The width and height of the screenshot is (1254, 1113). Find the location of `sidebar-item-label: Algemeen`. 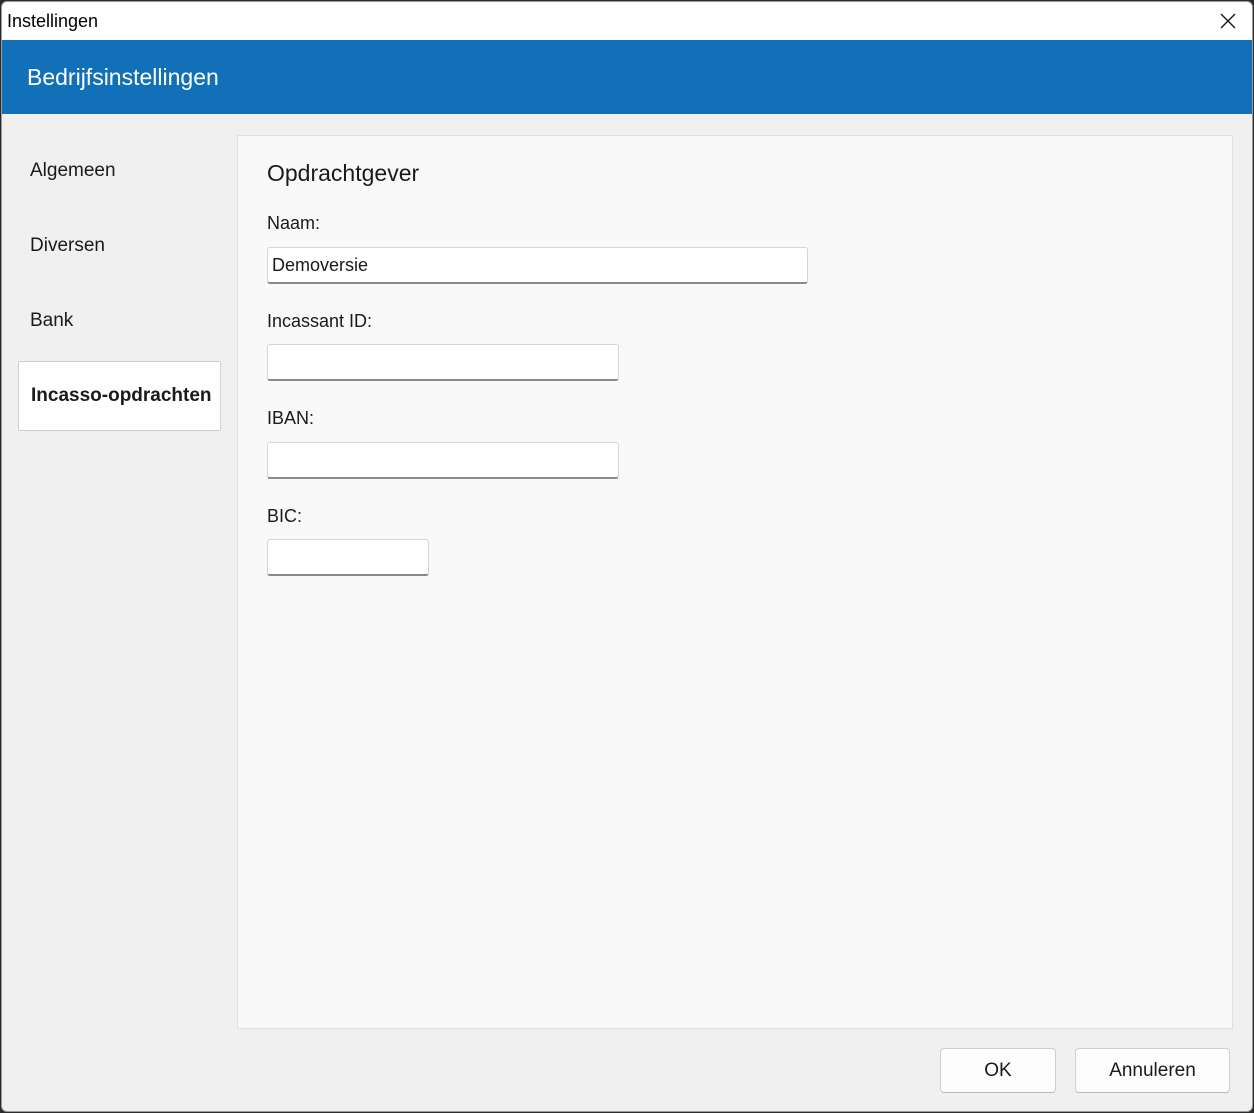

sidebar-item-label: Algemeen is located at coordinates (73, 170).